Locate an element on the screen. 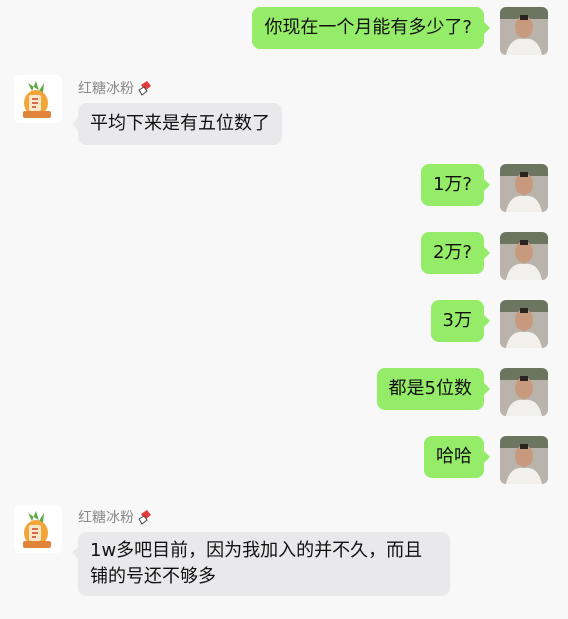  message-text: 你现在一个月能有多少了? is located at coordinates (368, 27).